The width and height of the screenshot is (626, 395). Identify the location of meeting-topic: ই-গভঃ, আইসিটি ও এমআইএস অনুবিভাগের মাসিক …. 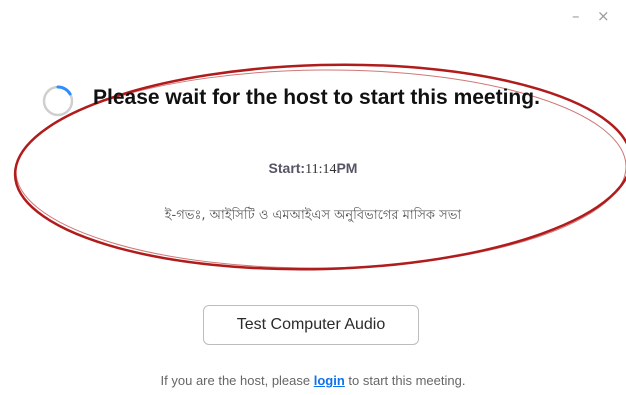
(313, 215).